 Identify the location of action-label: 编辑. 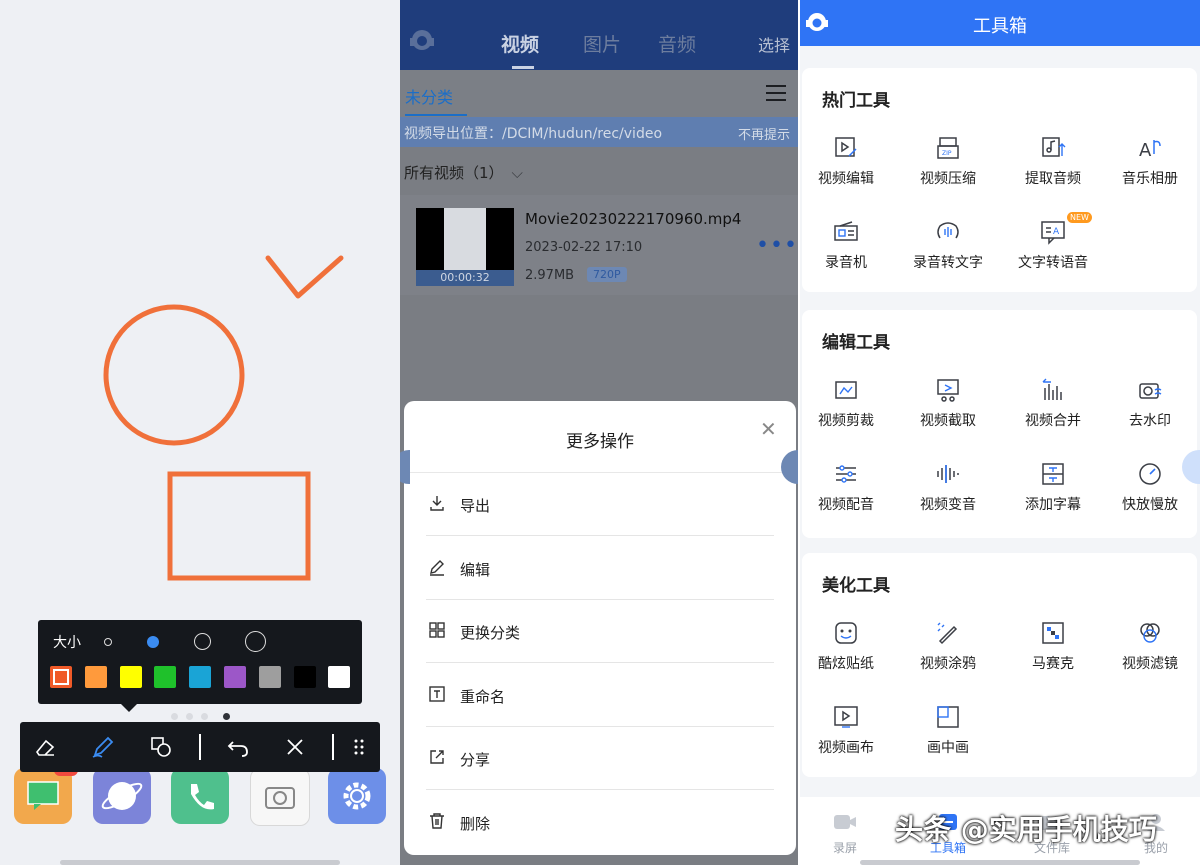
(475, 569).